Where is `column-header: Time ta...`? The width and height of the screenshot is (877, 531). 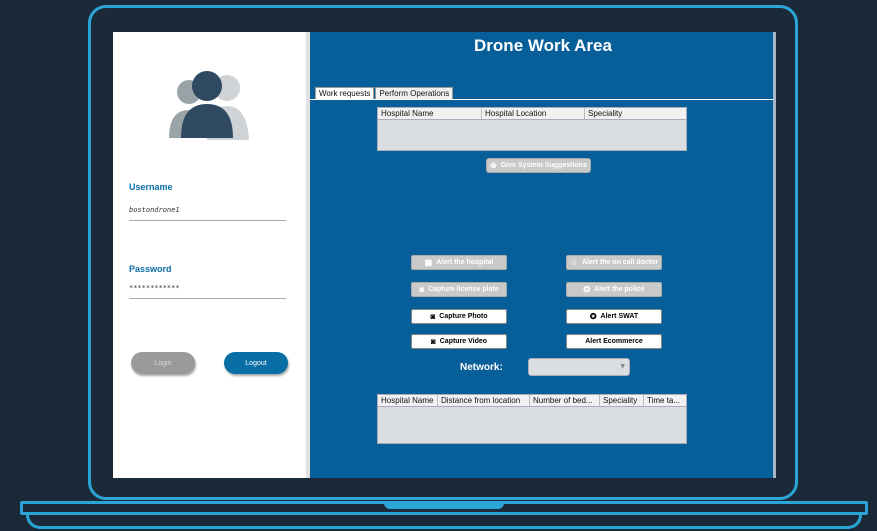 column-header: Time ta... is located at coordinates (665, 400).